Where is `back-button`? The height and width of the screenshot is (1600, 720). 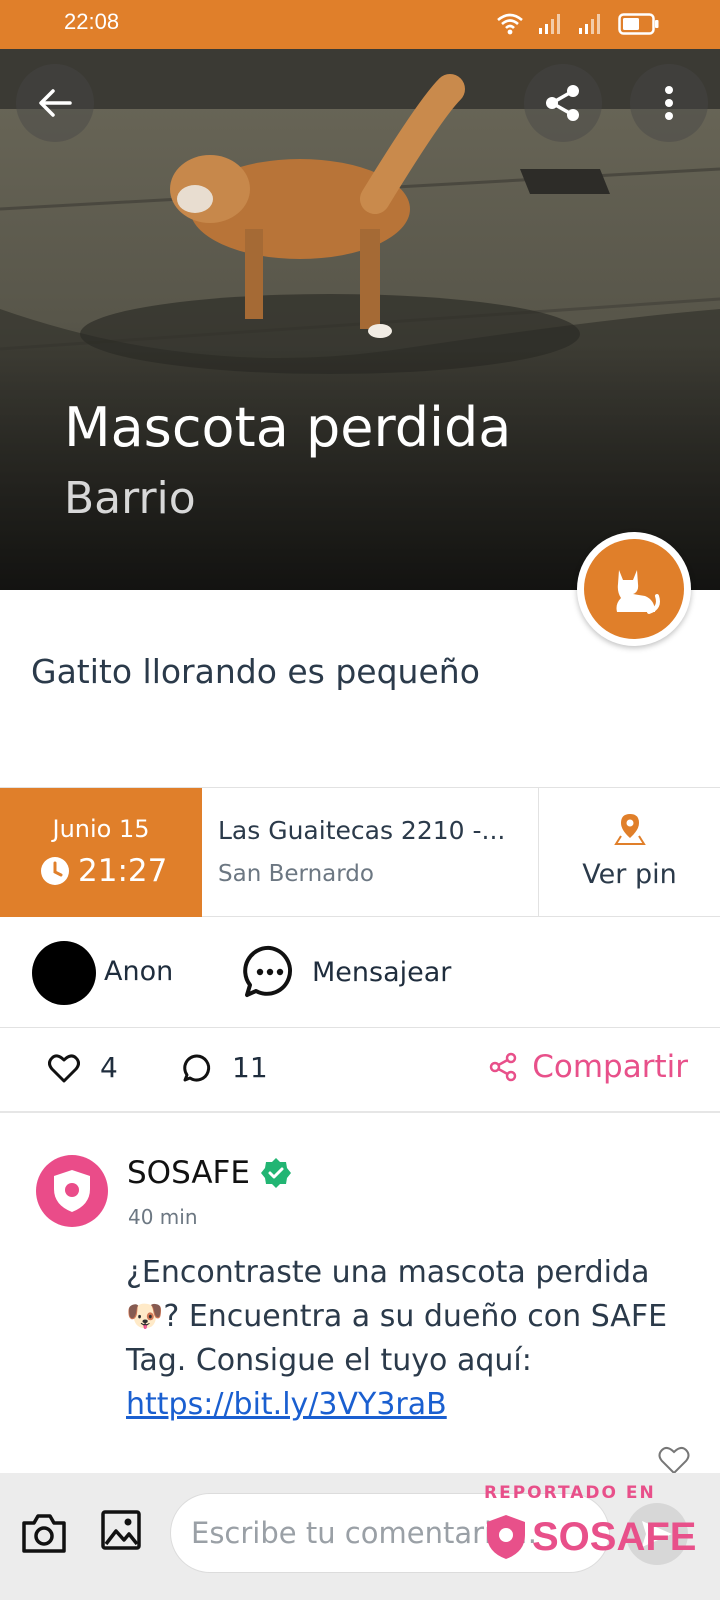 back-button is located at coordinates (55, 103).